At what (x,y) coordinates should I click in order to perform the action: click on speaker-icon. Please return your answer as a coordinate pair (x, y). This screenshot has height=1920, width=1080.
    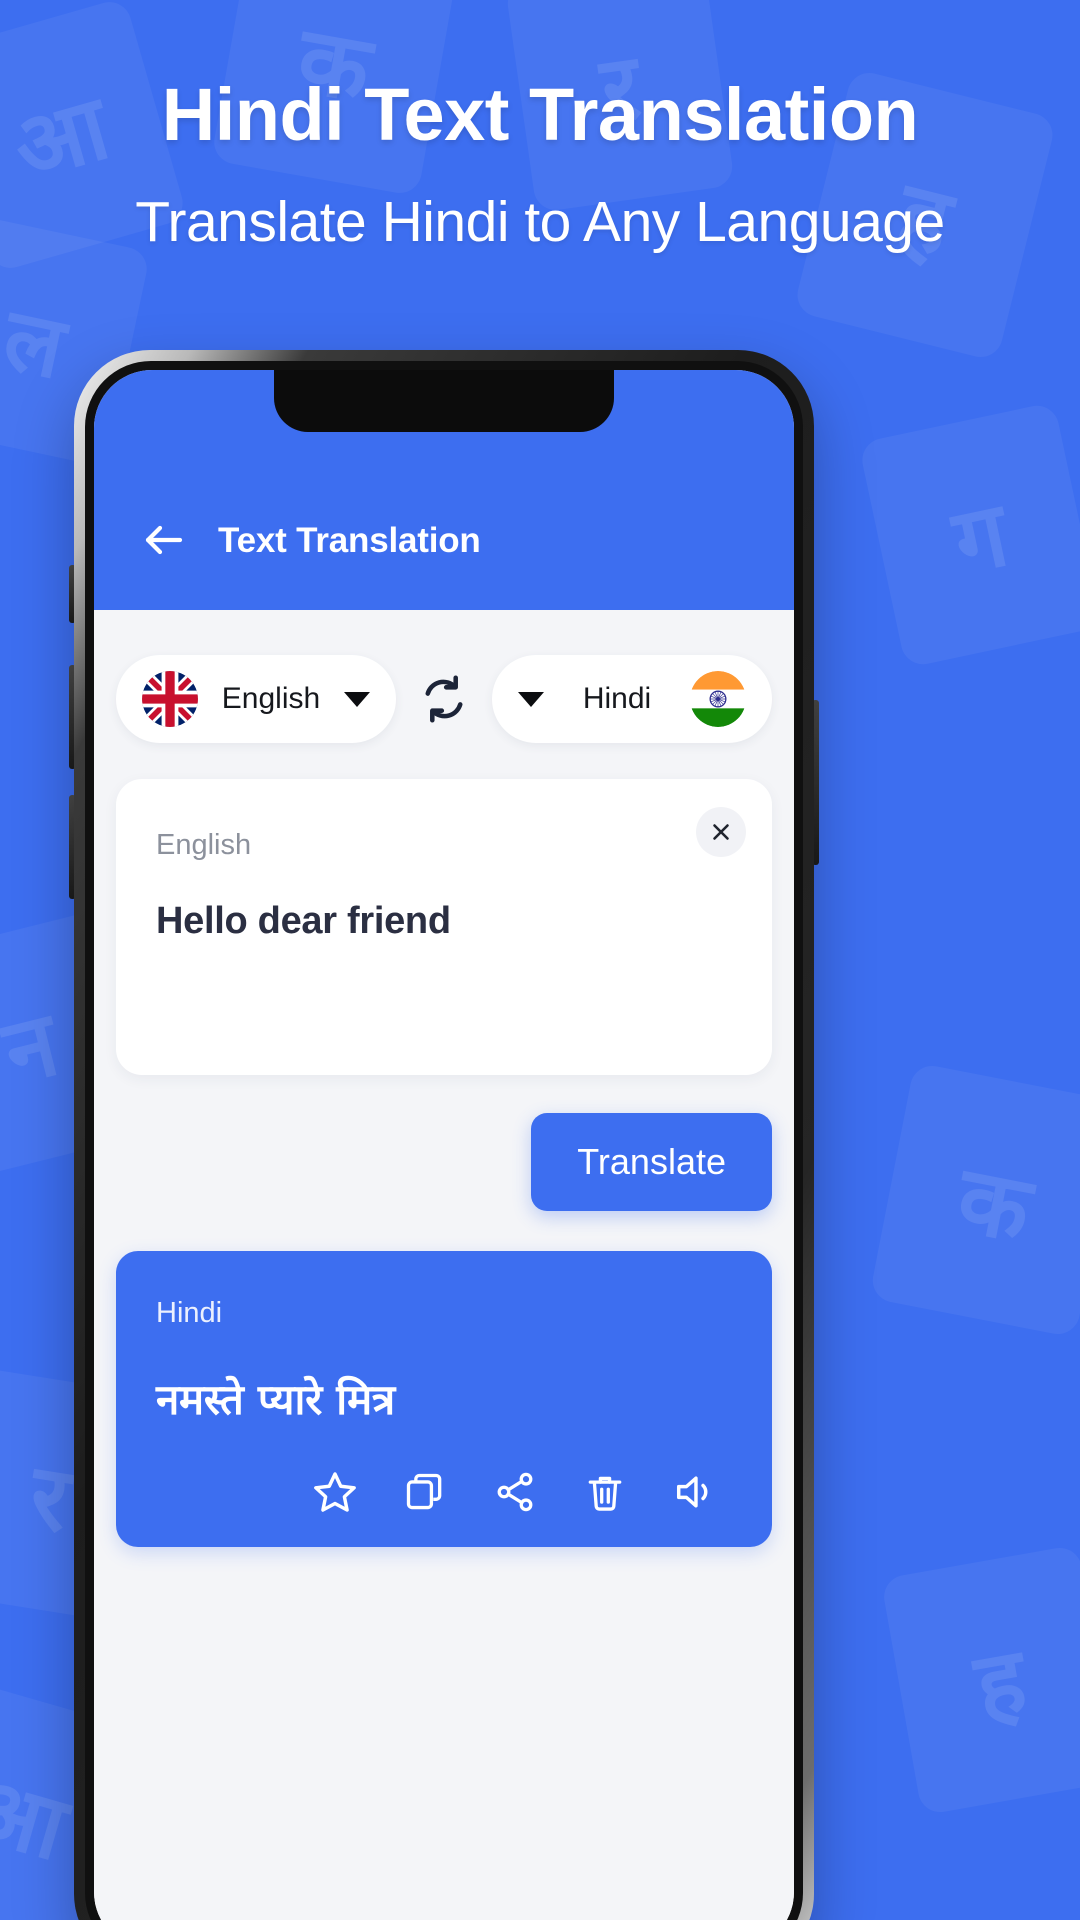
    Looking at the image, I should click on (695, 1492).